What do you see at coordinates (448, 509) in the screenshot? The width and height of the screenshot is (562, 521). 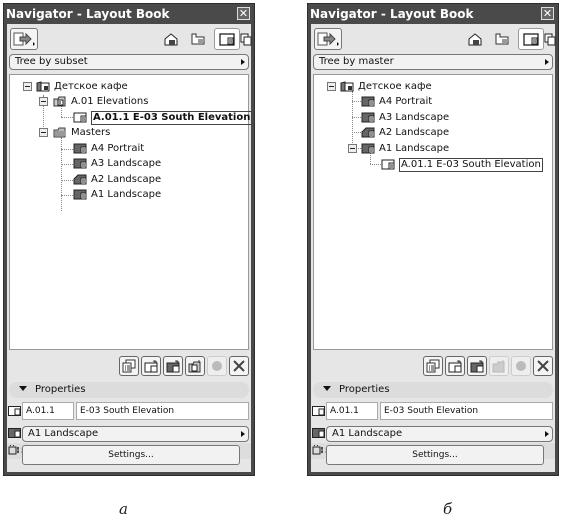 I see `figure-caption-b: б` at bounding box center [448, 509].